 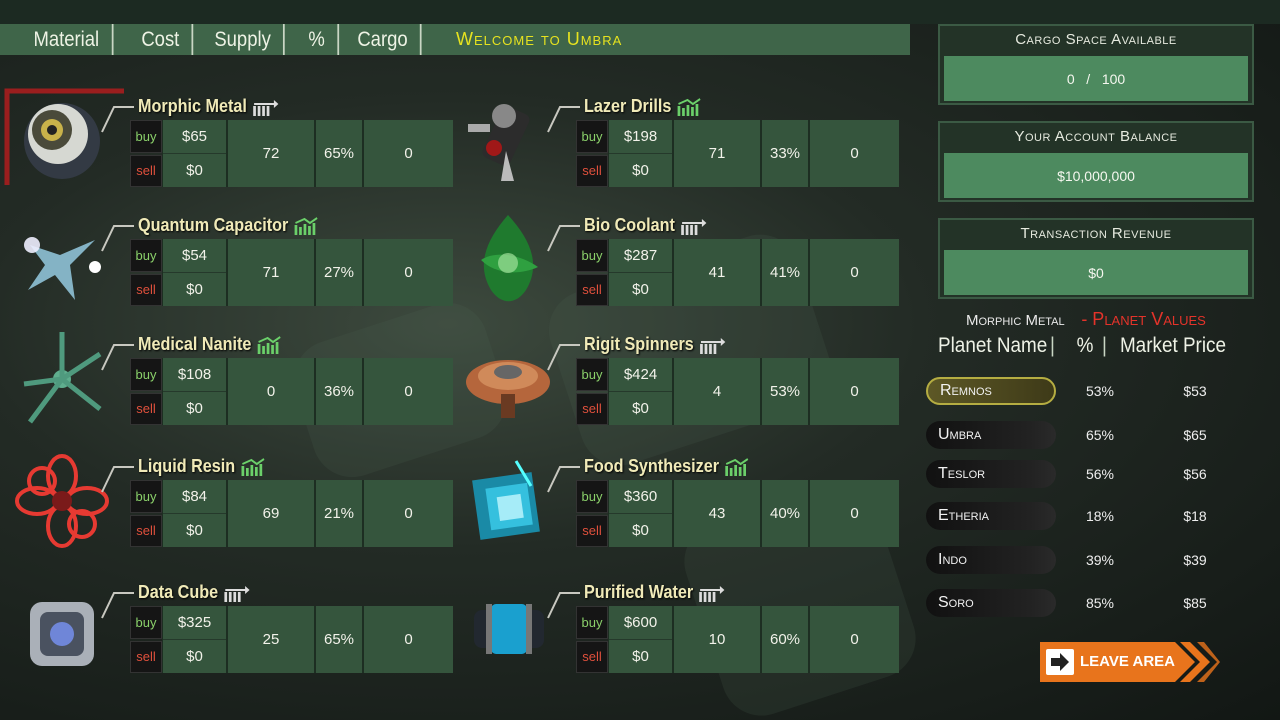 What do you see at coordinates (991, 474) in the screenshot?
I see `planet-name-button: Teslor` at bounding box center [991, 474].